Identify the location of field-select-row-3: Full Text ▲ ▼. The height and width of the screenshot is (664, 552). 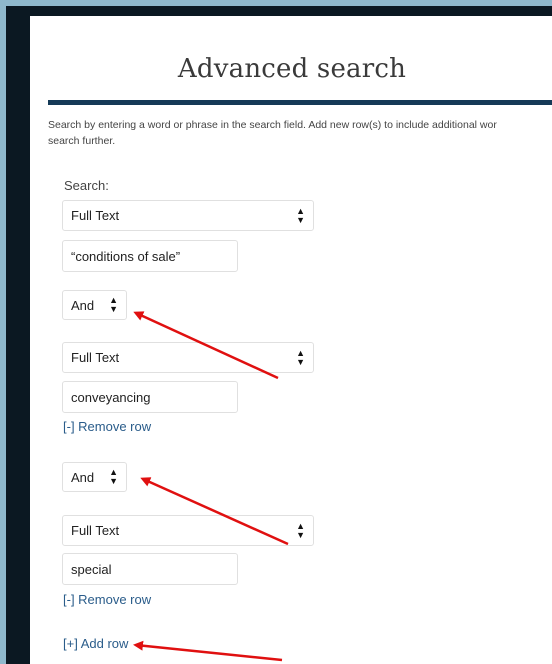
(188, 530).